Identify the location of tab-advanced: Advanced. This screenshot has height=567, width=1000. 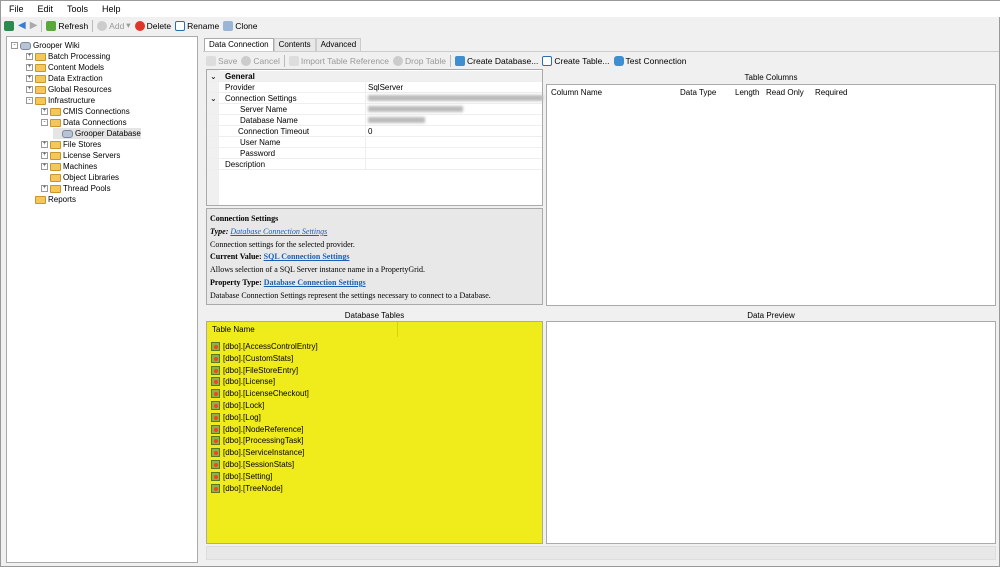
(338, 44).